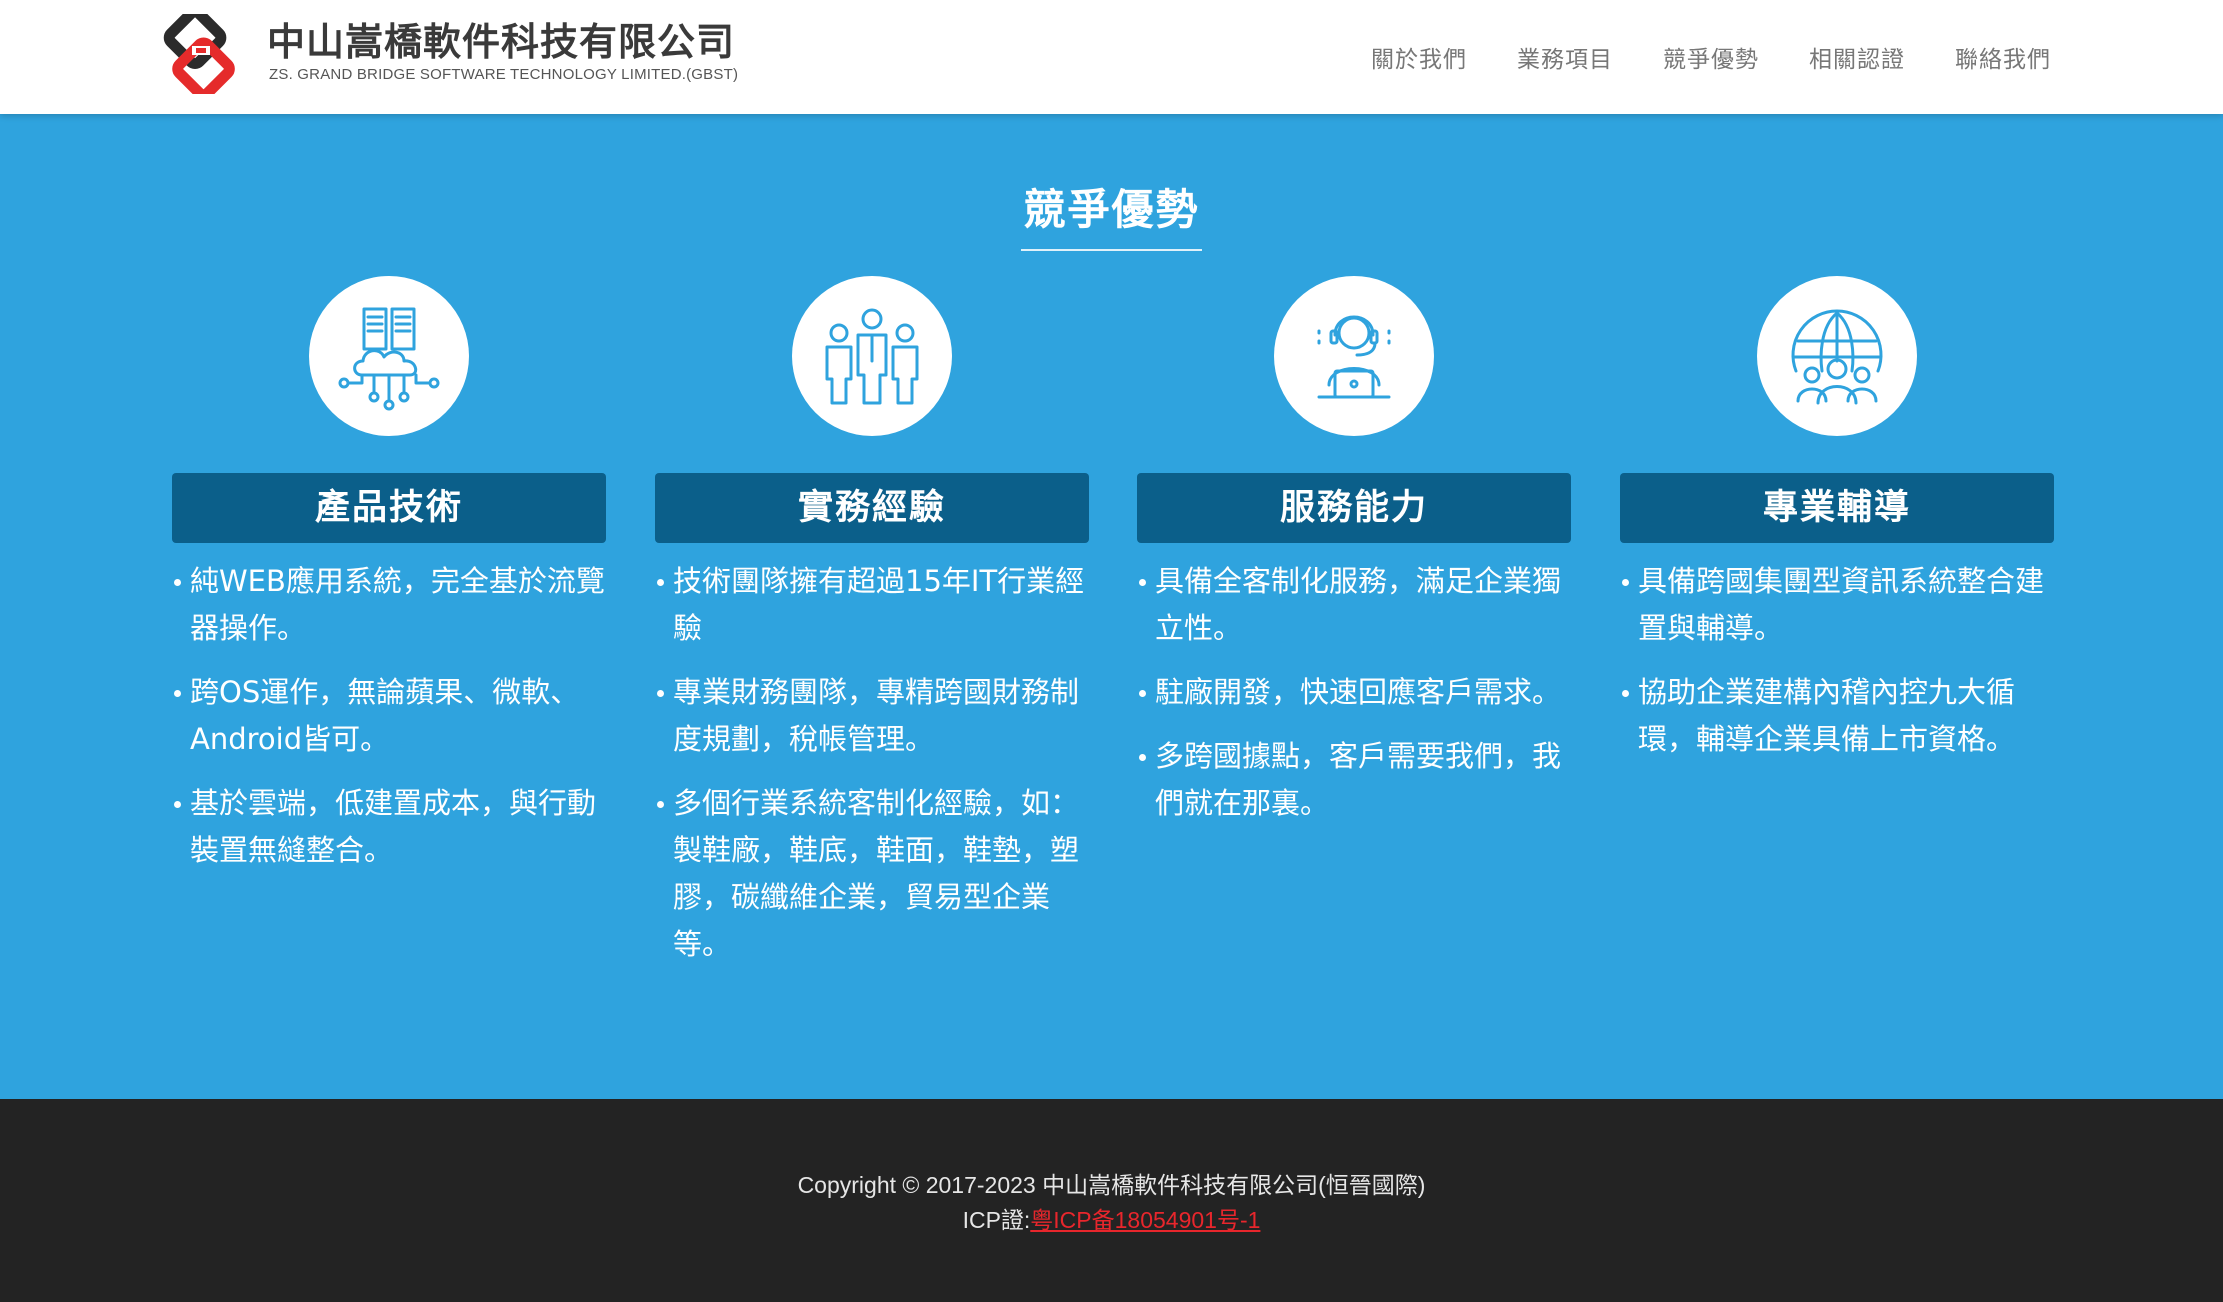 The width and height of the screenshot is (2223, 1302). Describe the element at coordinates (392, 605) in the screenshot. I see `list-item: 純WEB應用系統，完全基於流覽器操作。` at that location.